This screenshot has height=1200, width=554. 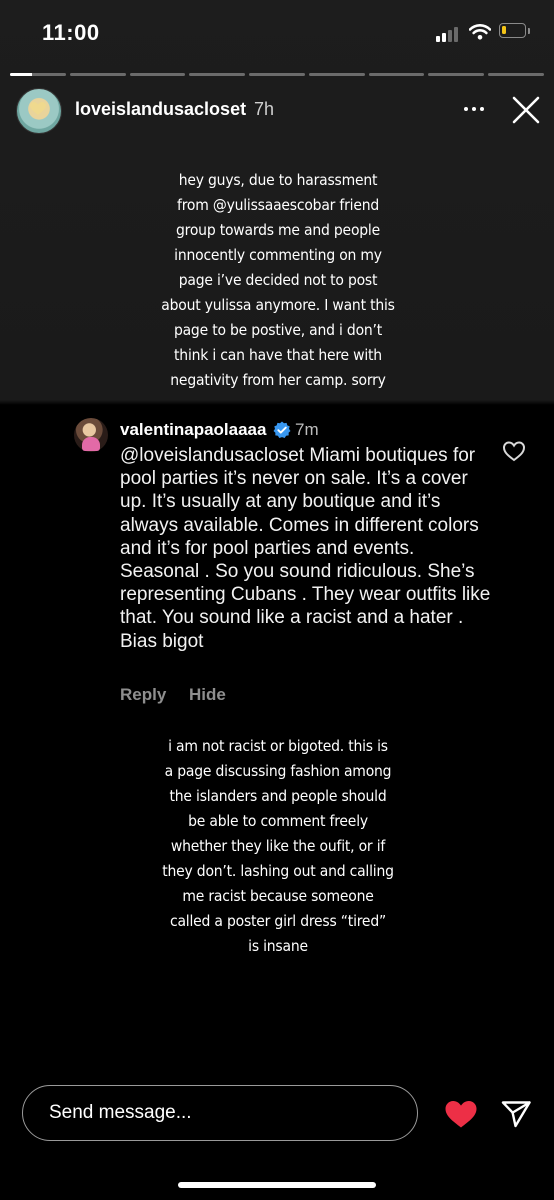 I want to click on more-horizontal-icon, so click(x=474, y=109).